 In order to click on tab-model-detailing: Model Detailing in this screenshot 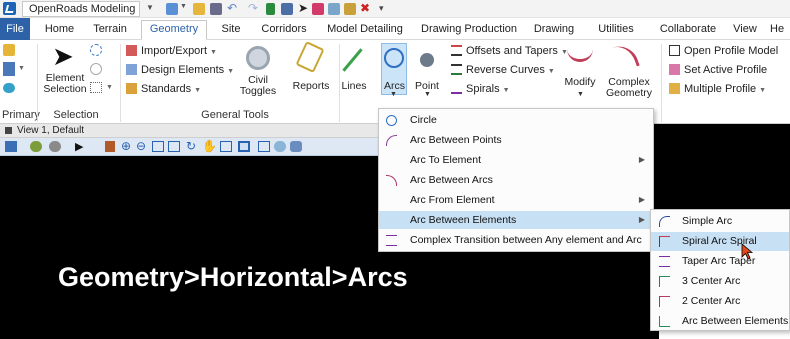, I will do `click(365, 30)`.